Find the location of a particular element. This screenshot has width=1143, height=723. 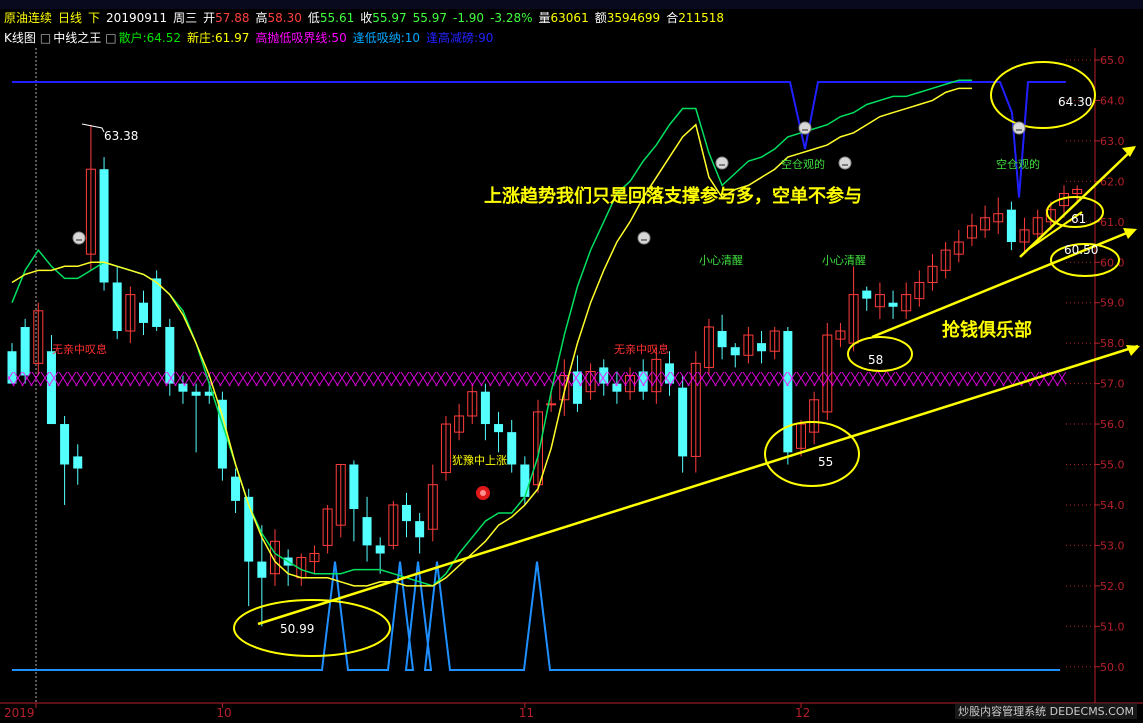

price-tag: 55 is located at coordinates (825, 462).